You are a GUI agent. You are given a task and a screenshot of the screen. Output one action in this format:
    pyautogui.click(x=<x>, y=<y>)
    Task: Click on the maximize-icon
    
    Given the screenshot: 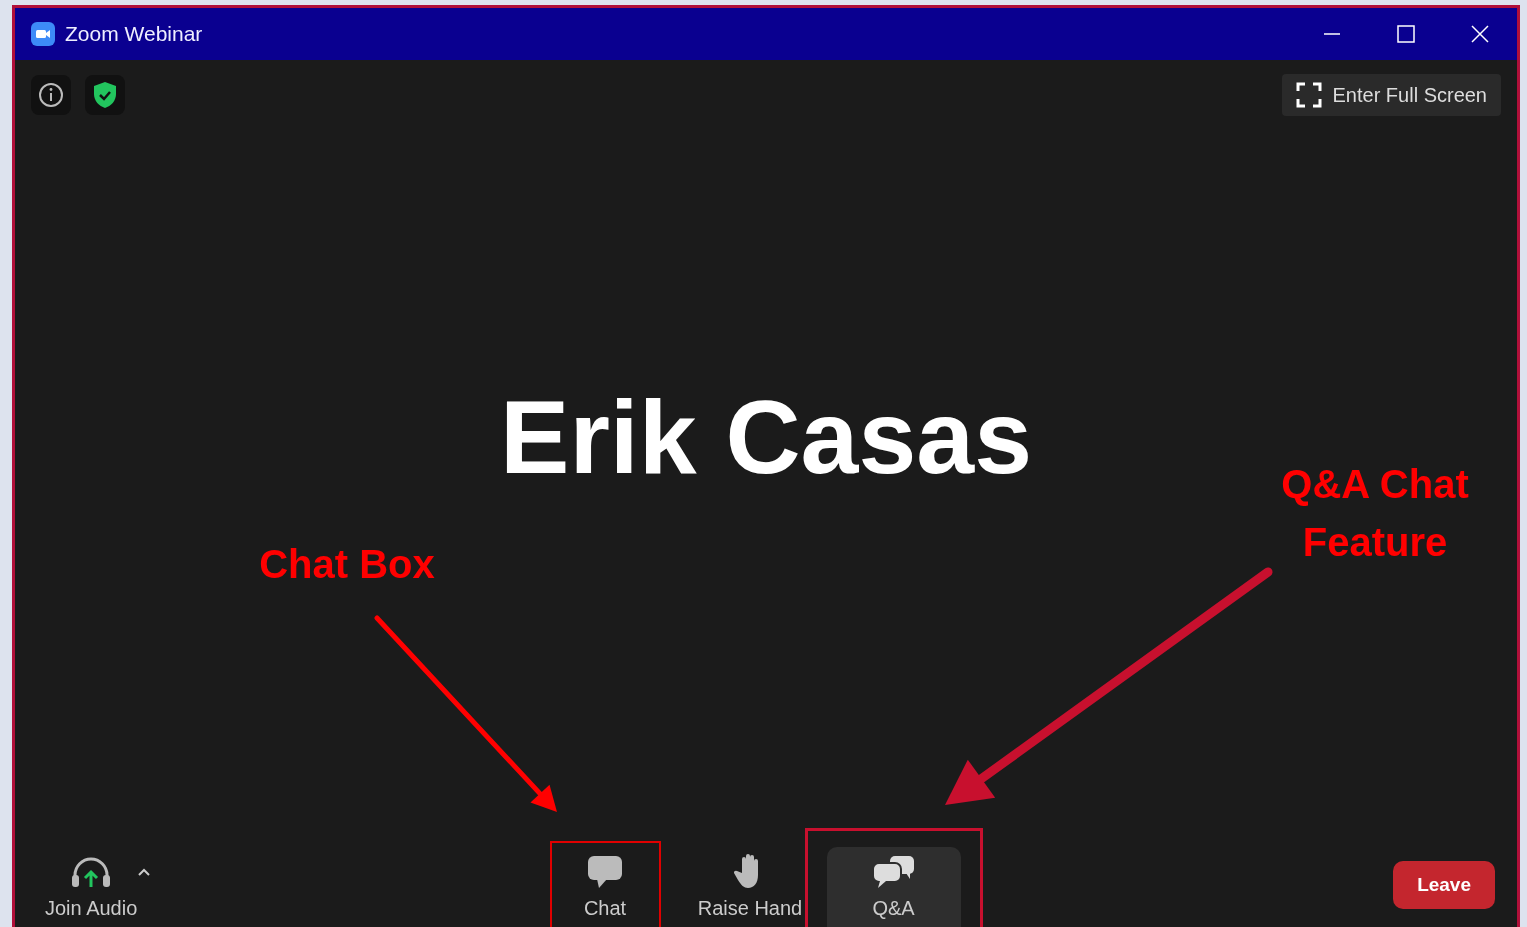 What is the action you would take?
    pyautogui.click(x=1406, y=34)
    